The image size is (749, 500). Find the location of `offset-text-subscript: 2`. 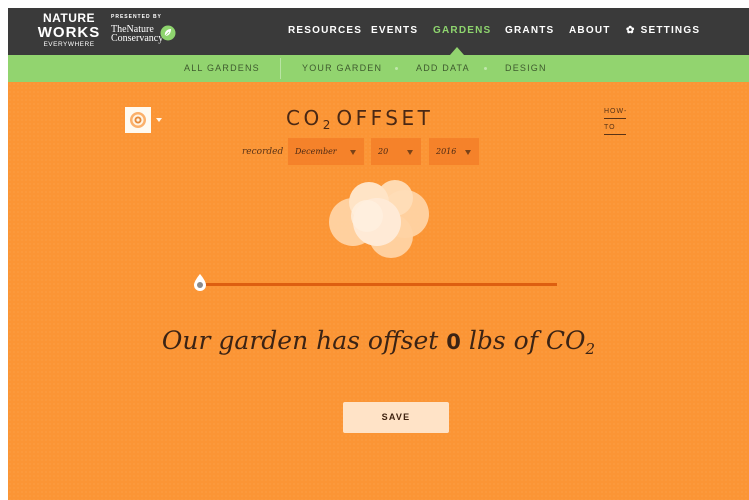

offset-text-subscript: 2 is located at coordinates (590, 349).